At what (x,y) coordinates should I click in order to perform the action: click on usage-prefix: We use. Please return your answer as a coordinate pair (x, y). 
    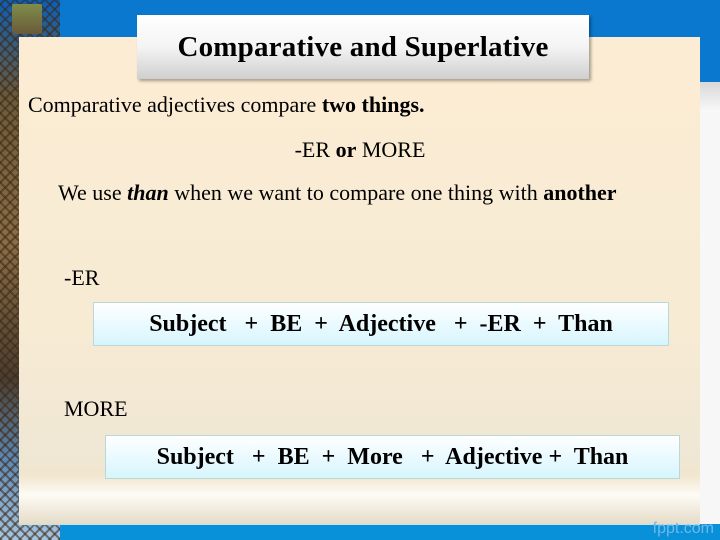
    Looking at the image, I should click on (93, 192).